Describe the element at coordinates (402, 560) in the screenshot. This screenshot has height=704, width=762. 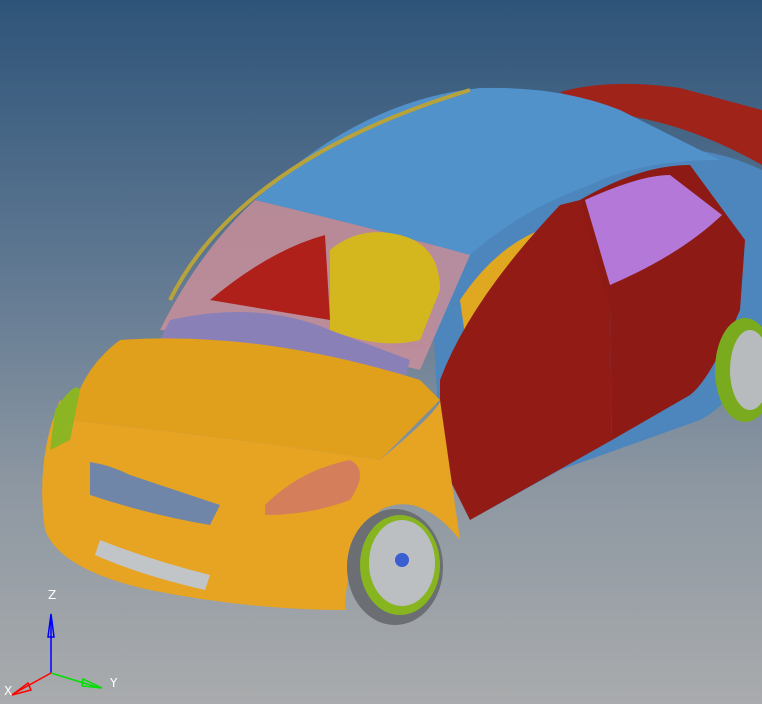
I see `hub` at that location.